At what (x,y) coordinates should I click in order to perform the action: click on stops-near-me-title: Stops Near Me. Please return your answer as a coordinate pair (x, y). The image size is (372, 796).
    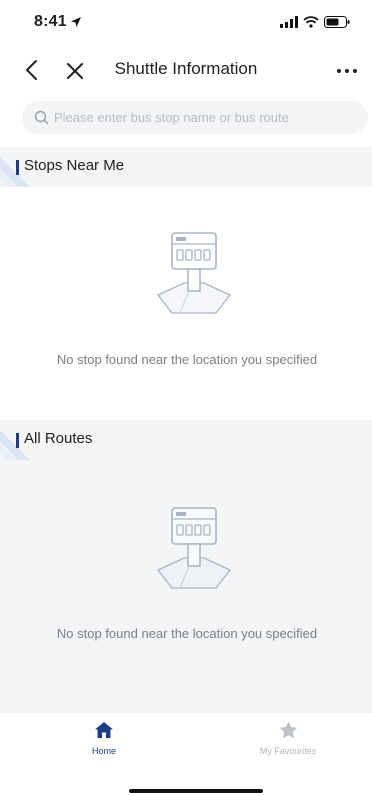
    Looking at the image, I should click on (74, 165).